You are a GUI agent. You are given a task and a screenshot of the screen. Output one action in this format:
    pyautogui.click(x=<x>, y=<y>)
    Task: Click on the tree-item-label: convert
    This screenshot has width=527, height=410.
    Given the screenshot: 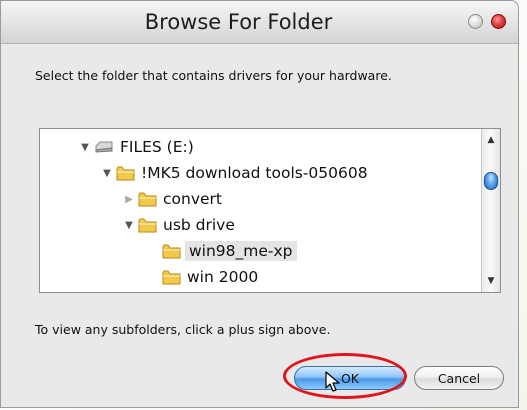 What is the action you would take?
    pyautogui.click(x=192, y=199)
    